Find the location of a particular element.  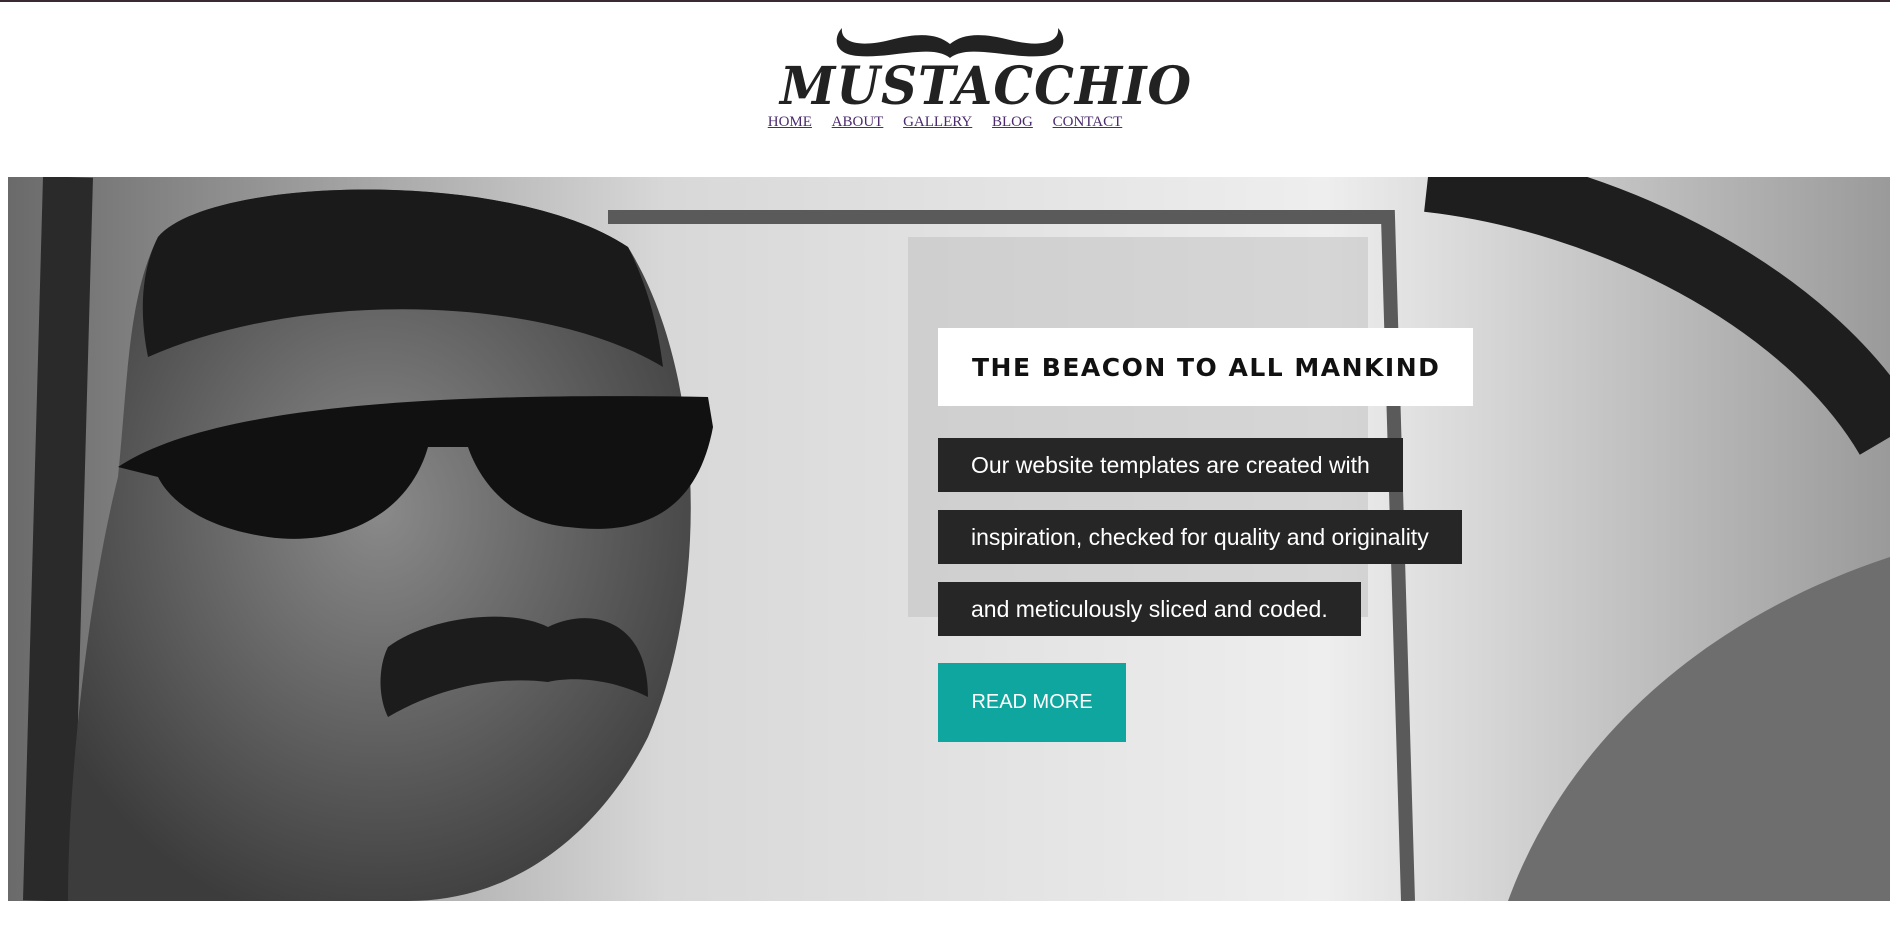

nav-home: HOME is located at coordinates (790, 122).